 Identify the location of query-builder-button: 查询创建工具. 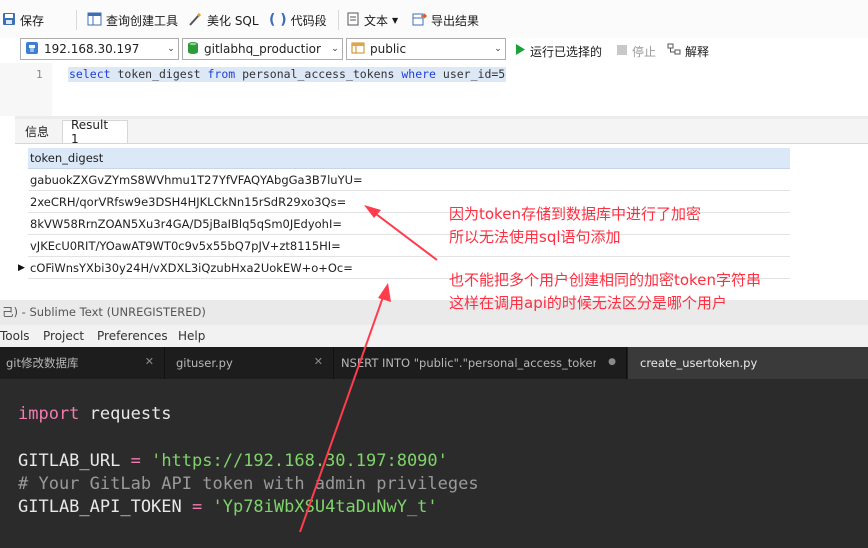
(132, 20).